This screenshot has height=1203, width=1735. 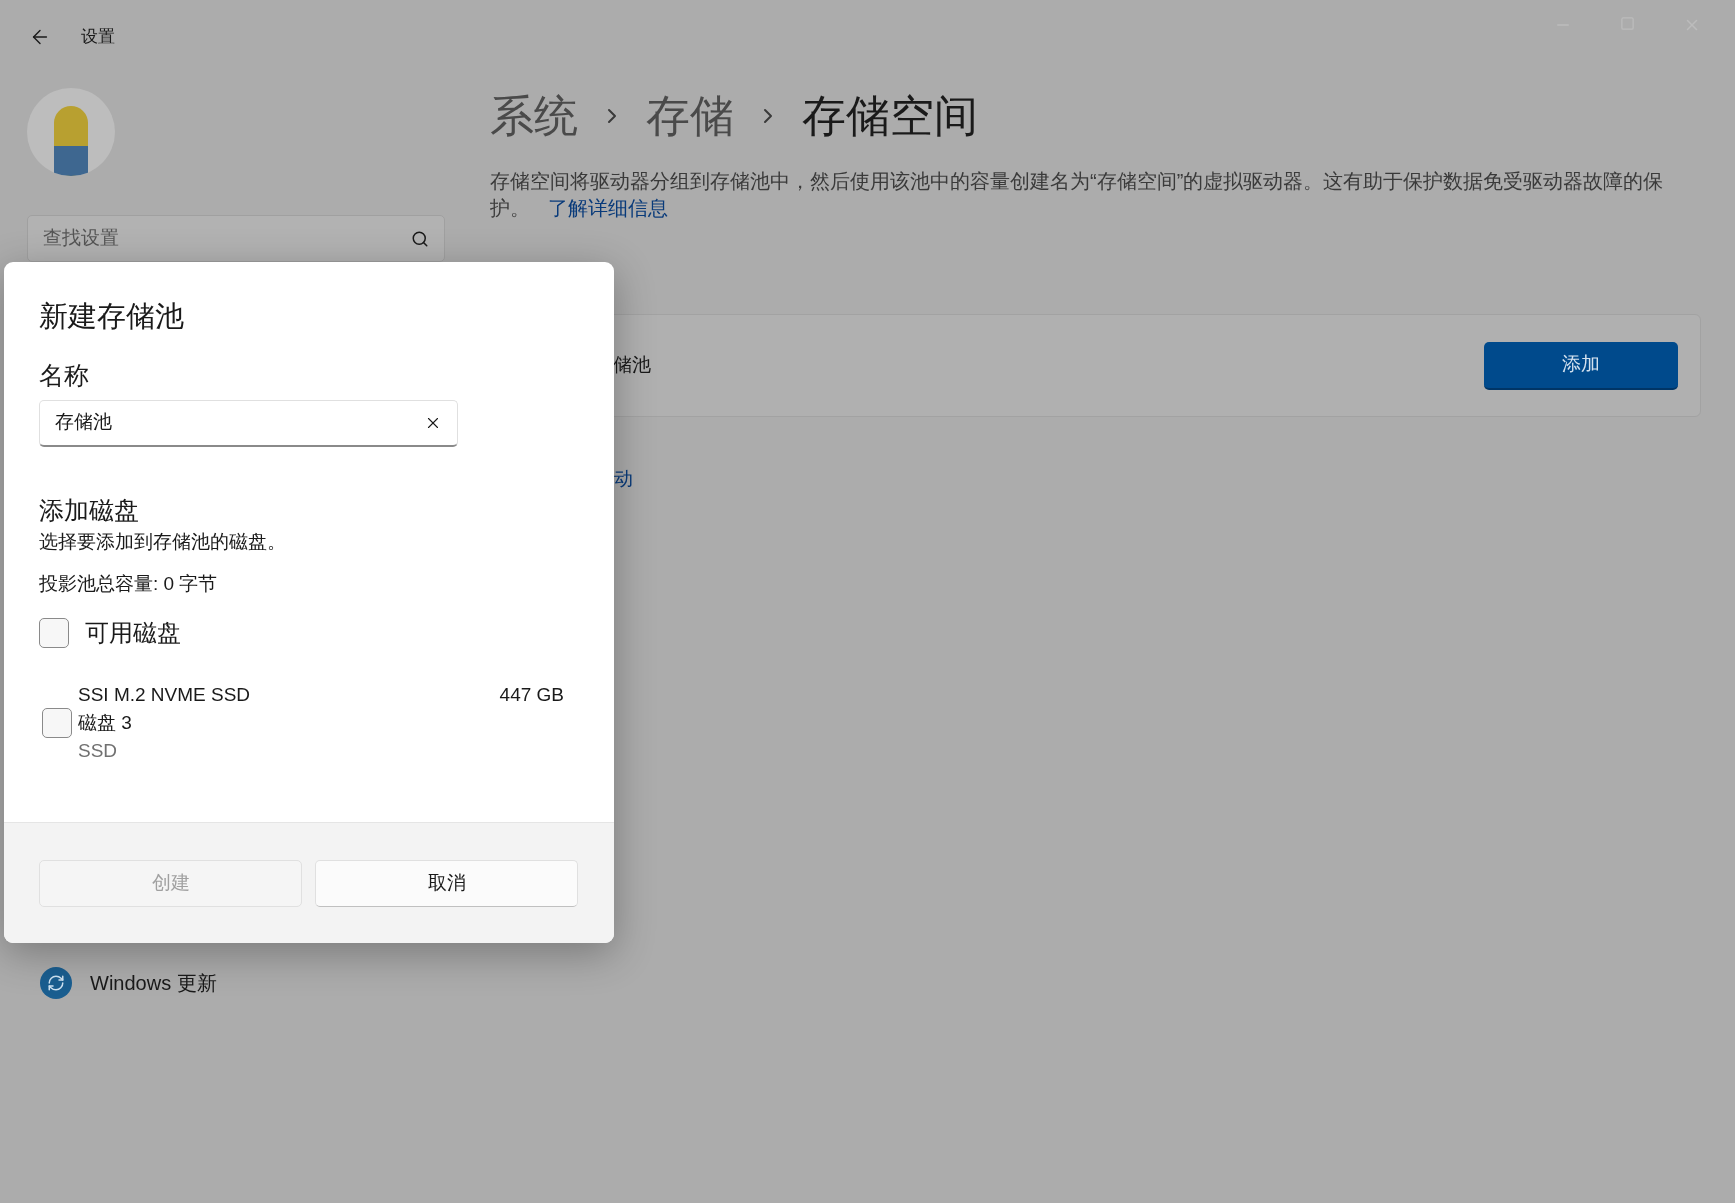 What do you see at coordinates (98, 750) in the screenshot?
I see `disk-type: SSD` at bounding box center [98, 750].